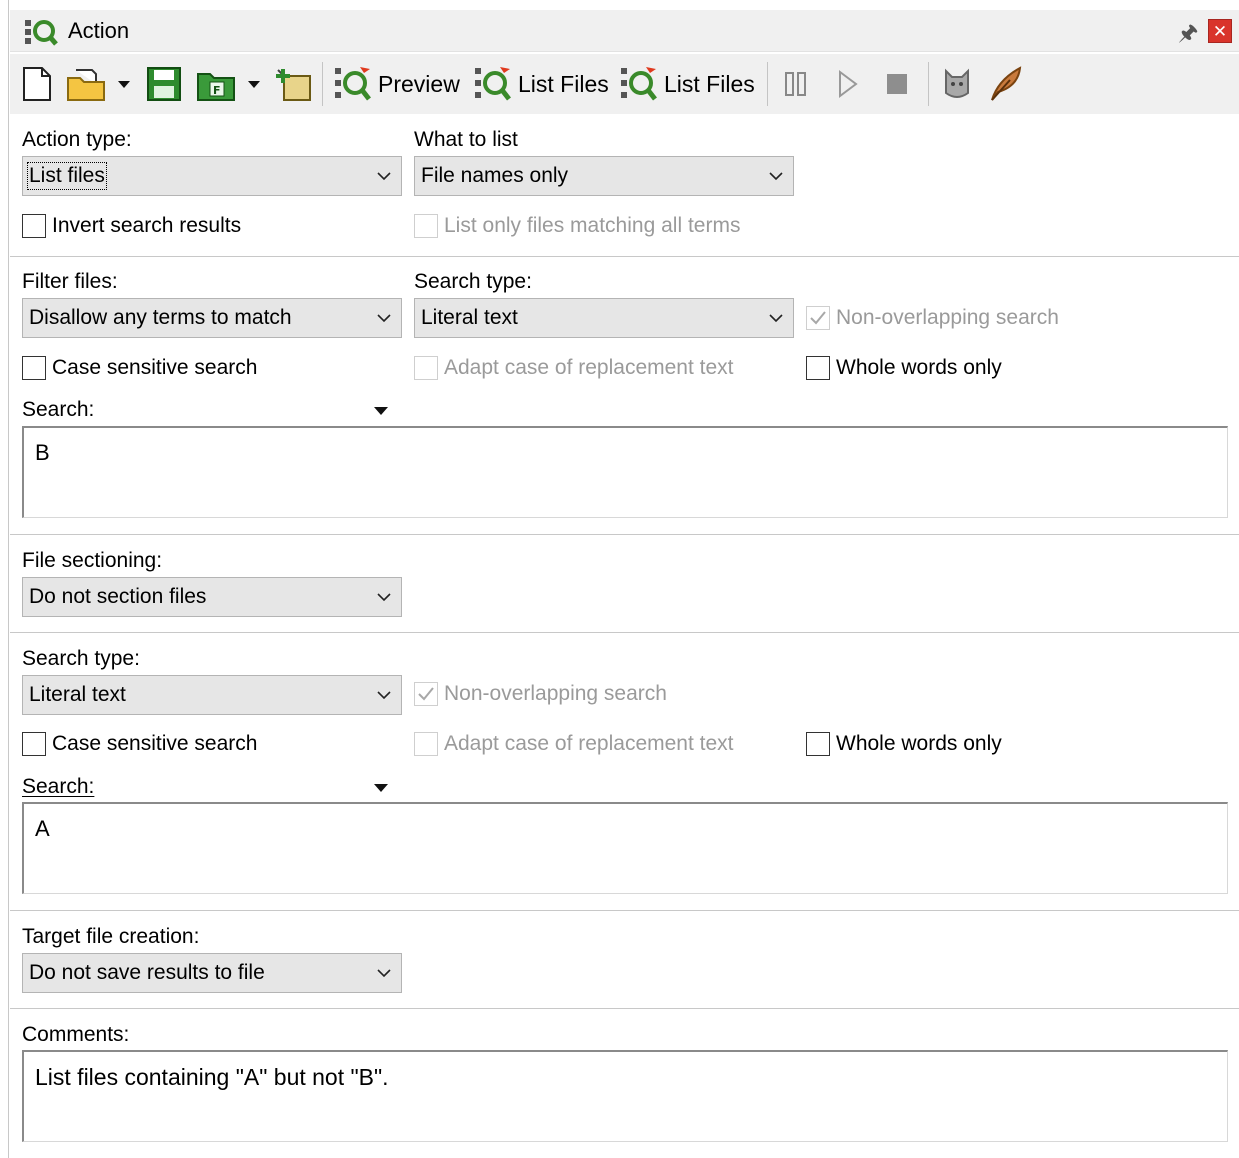  What do you see at coordinates (42, 828) in the screenshot?
I see `search-value: A` at bounding box center [42, 828].